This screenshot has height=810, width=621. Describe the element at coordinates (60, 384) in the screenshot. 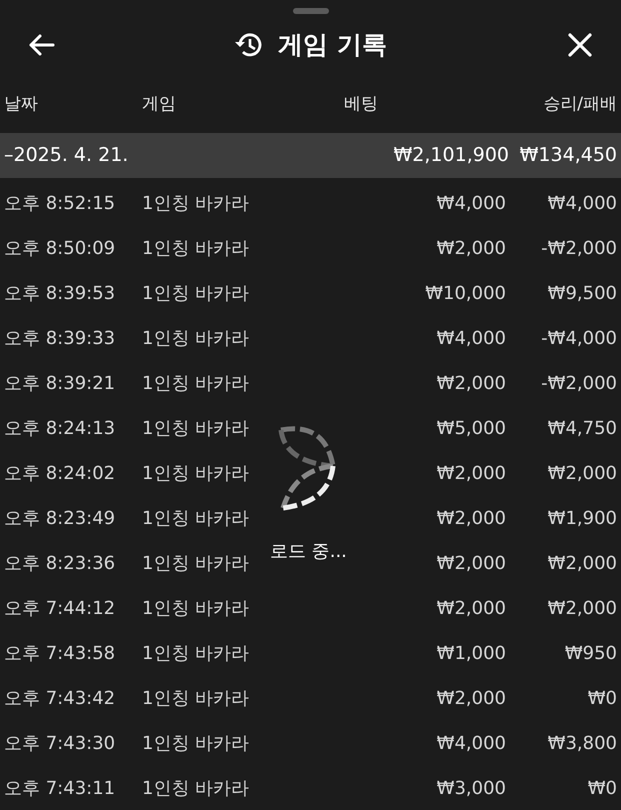

I see `time-cell-text: 오후 8:39:21` at that location.